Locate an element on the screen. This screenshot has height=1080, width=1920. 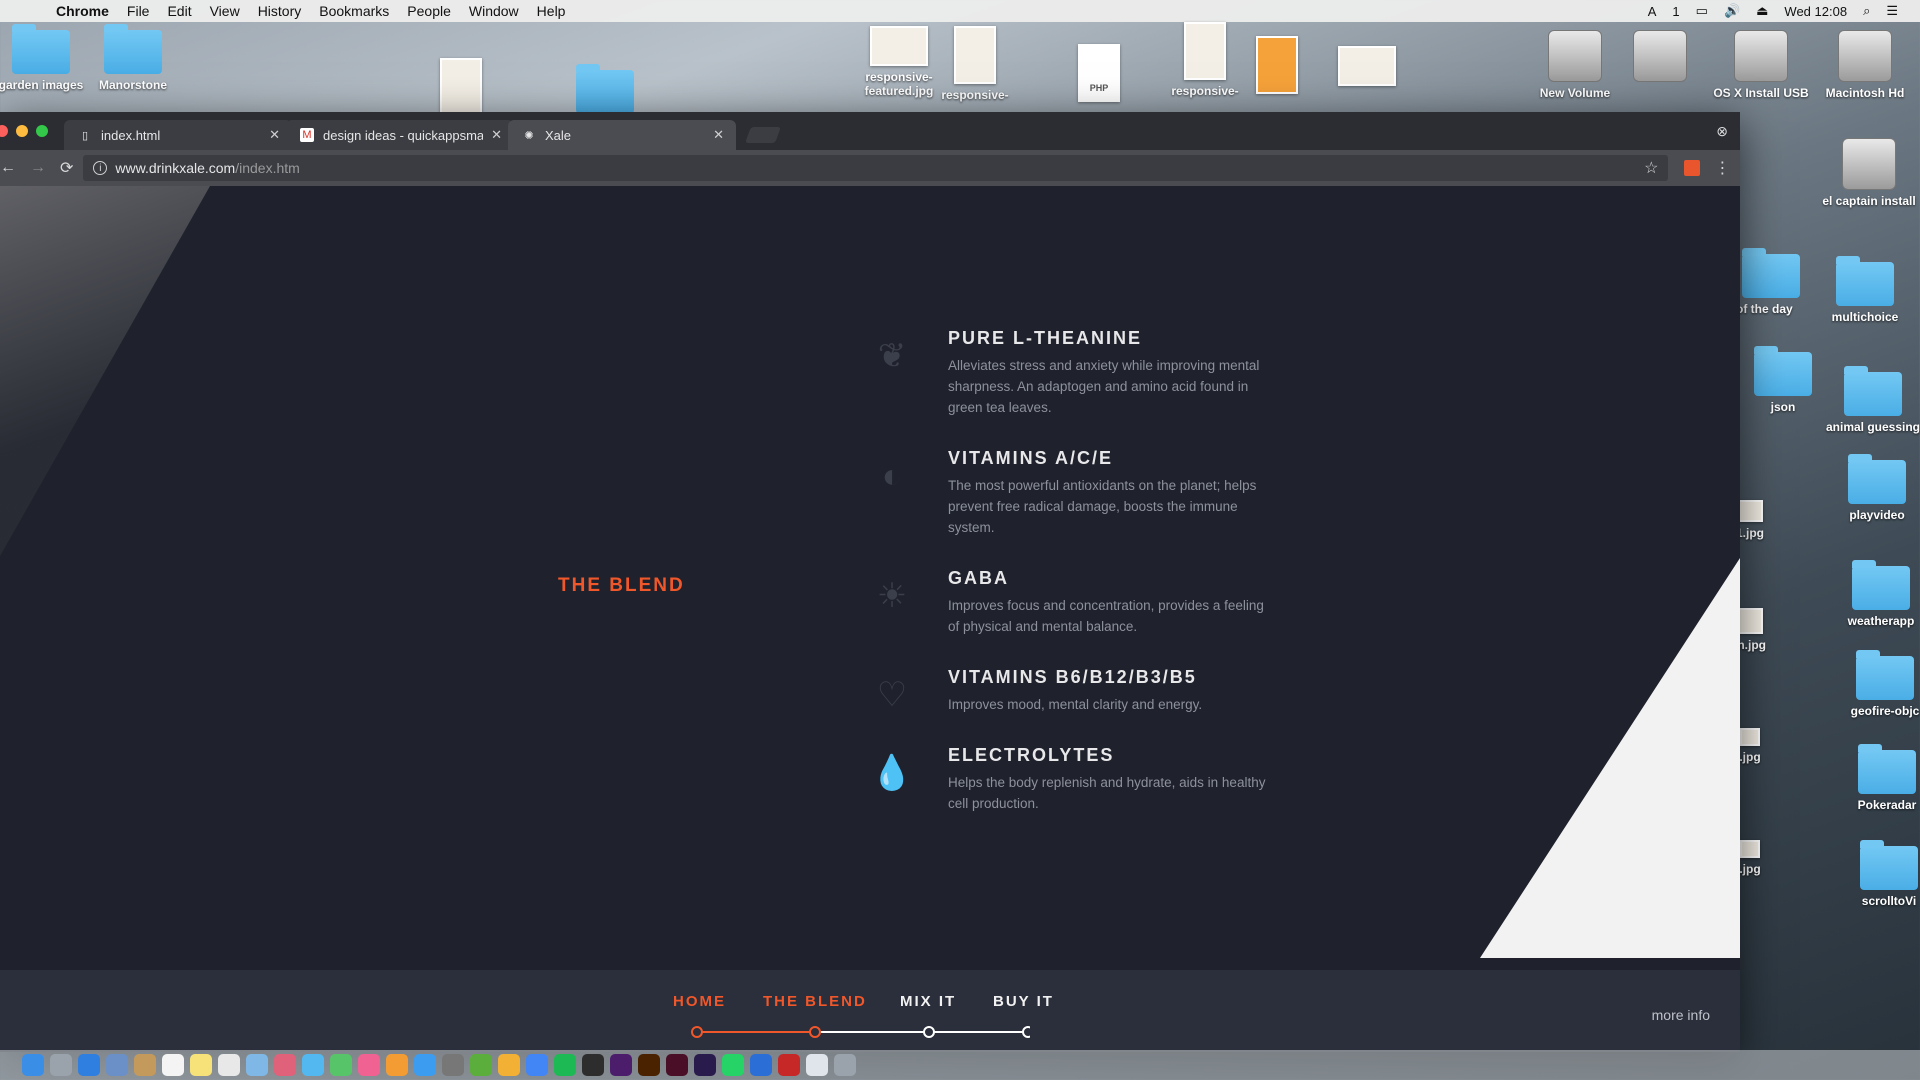
reminders-icon is located at coordinates (229, 1065).